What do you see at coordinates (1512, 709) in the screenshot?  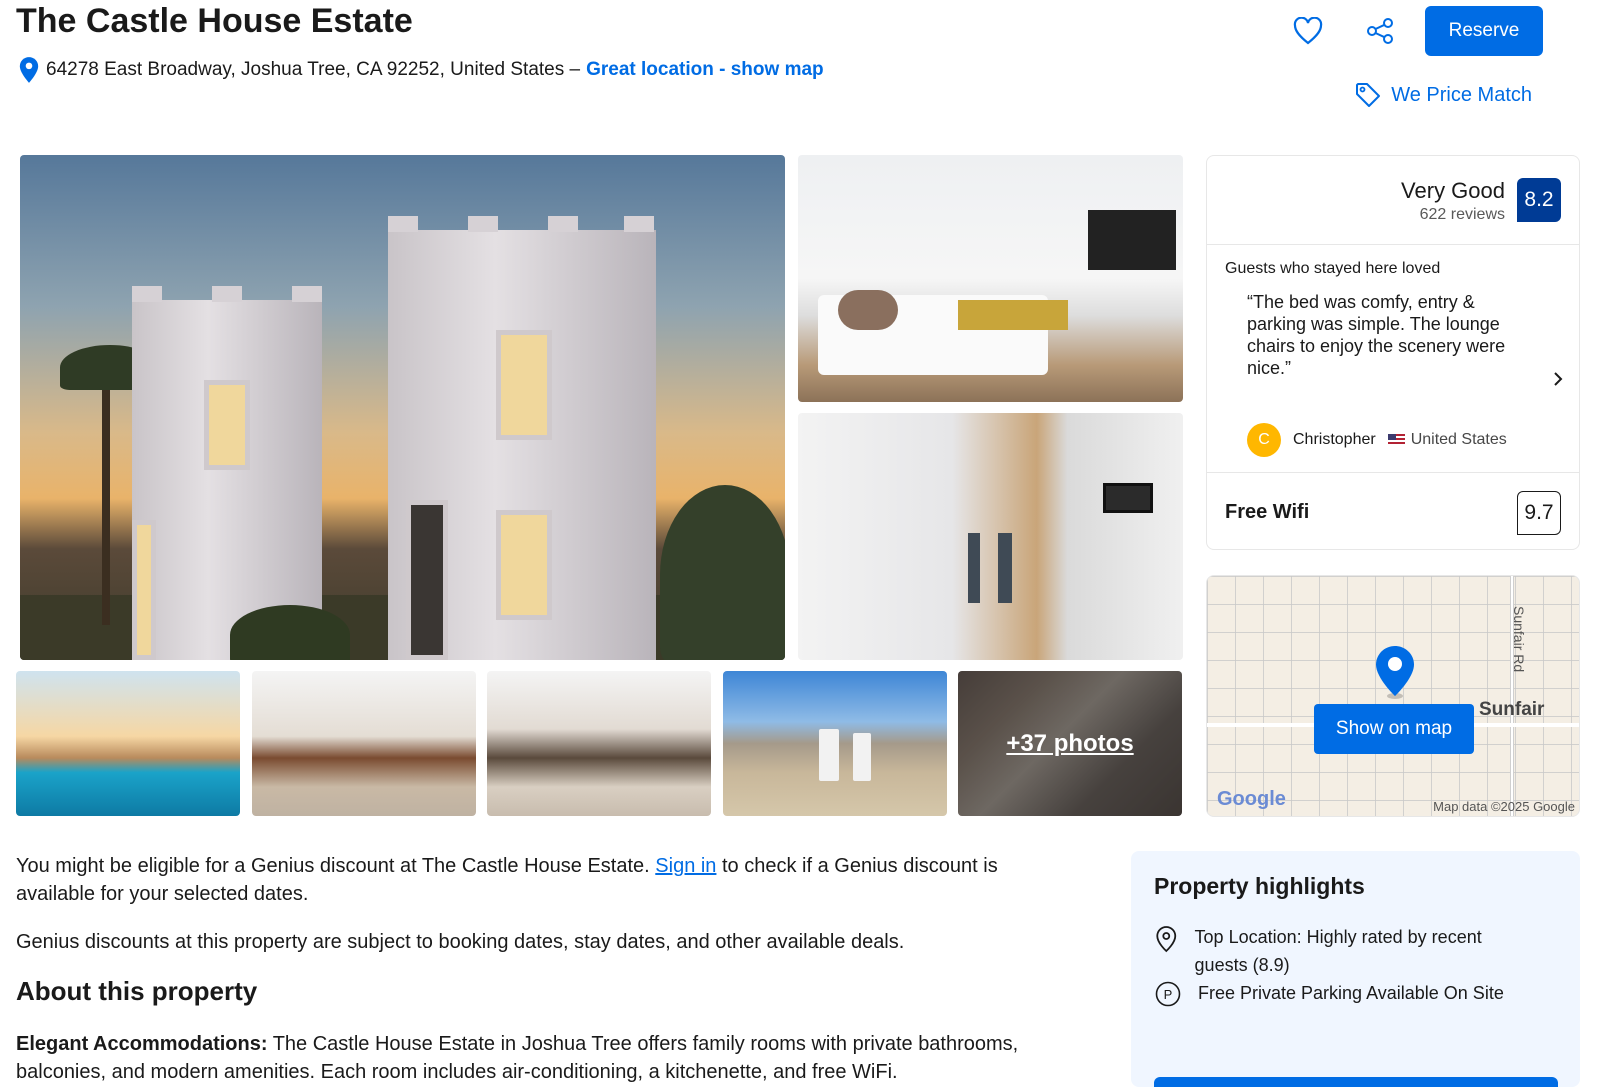 I see `map-town-label: Sunfair` at bounding box center [1512, 709].